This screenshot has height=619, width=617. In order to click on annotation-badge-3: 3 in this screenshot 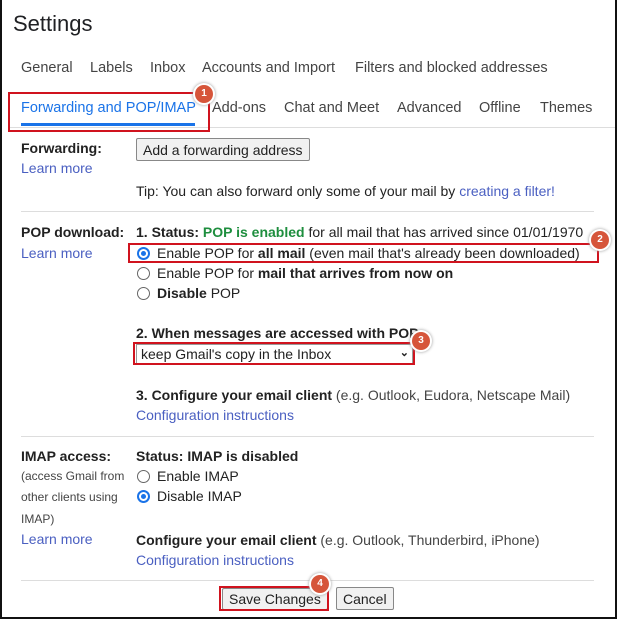, I will do `click(421, 341)`.